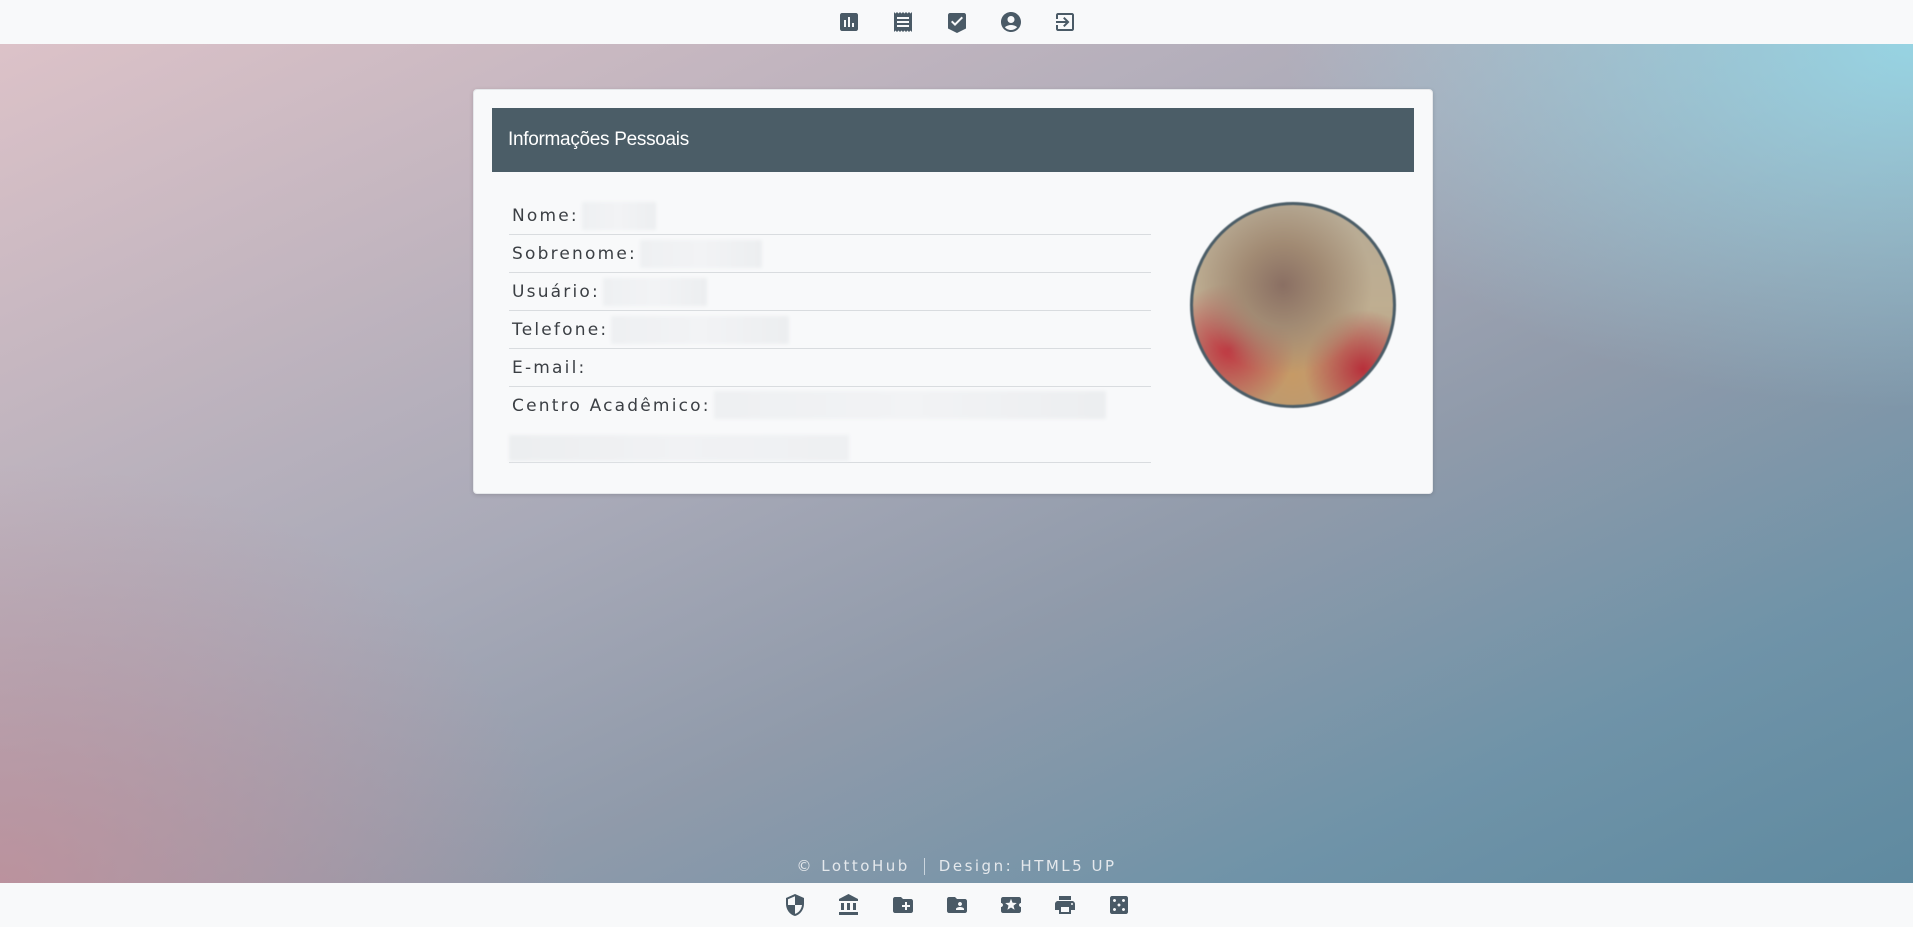  I want to click on bar-chart-icon, so click(849, 22).